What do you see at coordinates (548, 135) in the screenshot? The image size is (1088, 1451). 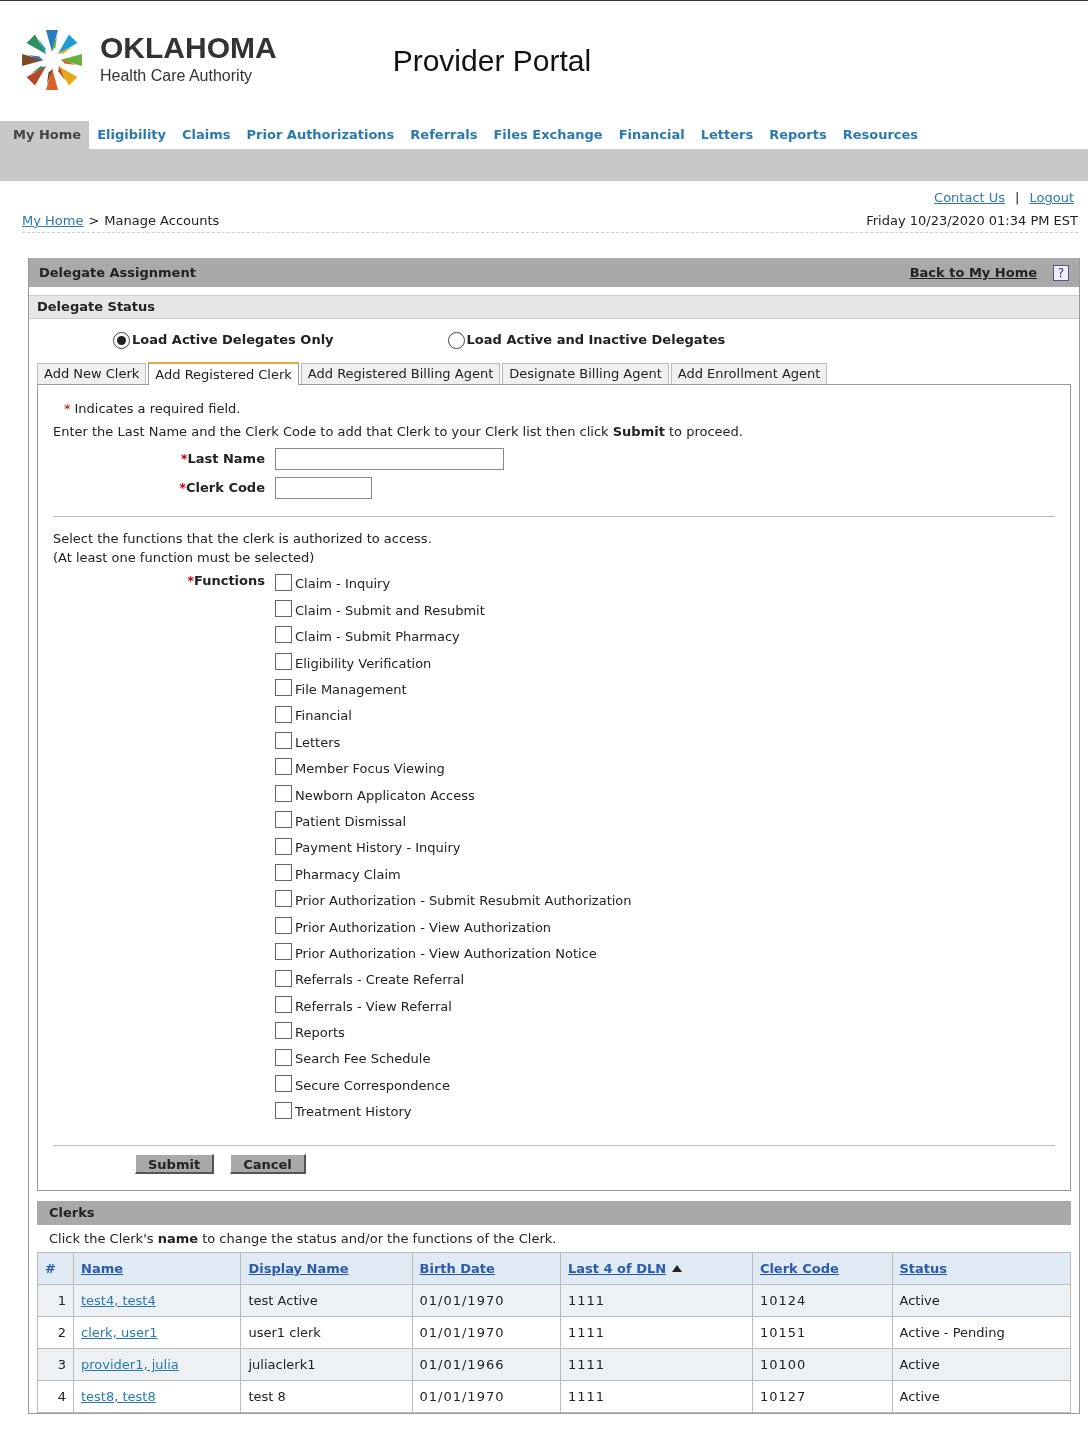 I see `nav-tab: Files Exchange` at bounding box center [548, 135].